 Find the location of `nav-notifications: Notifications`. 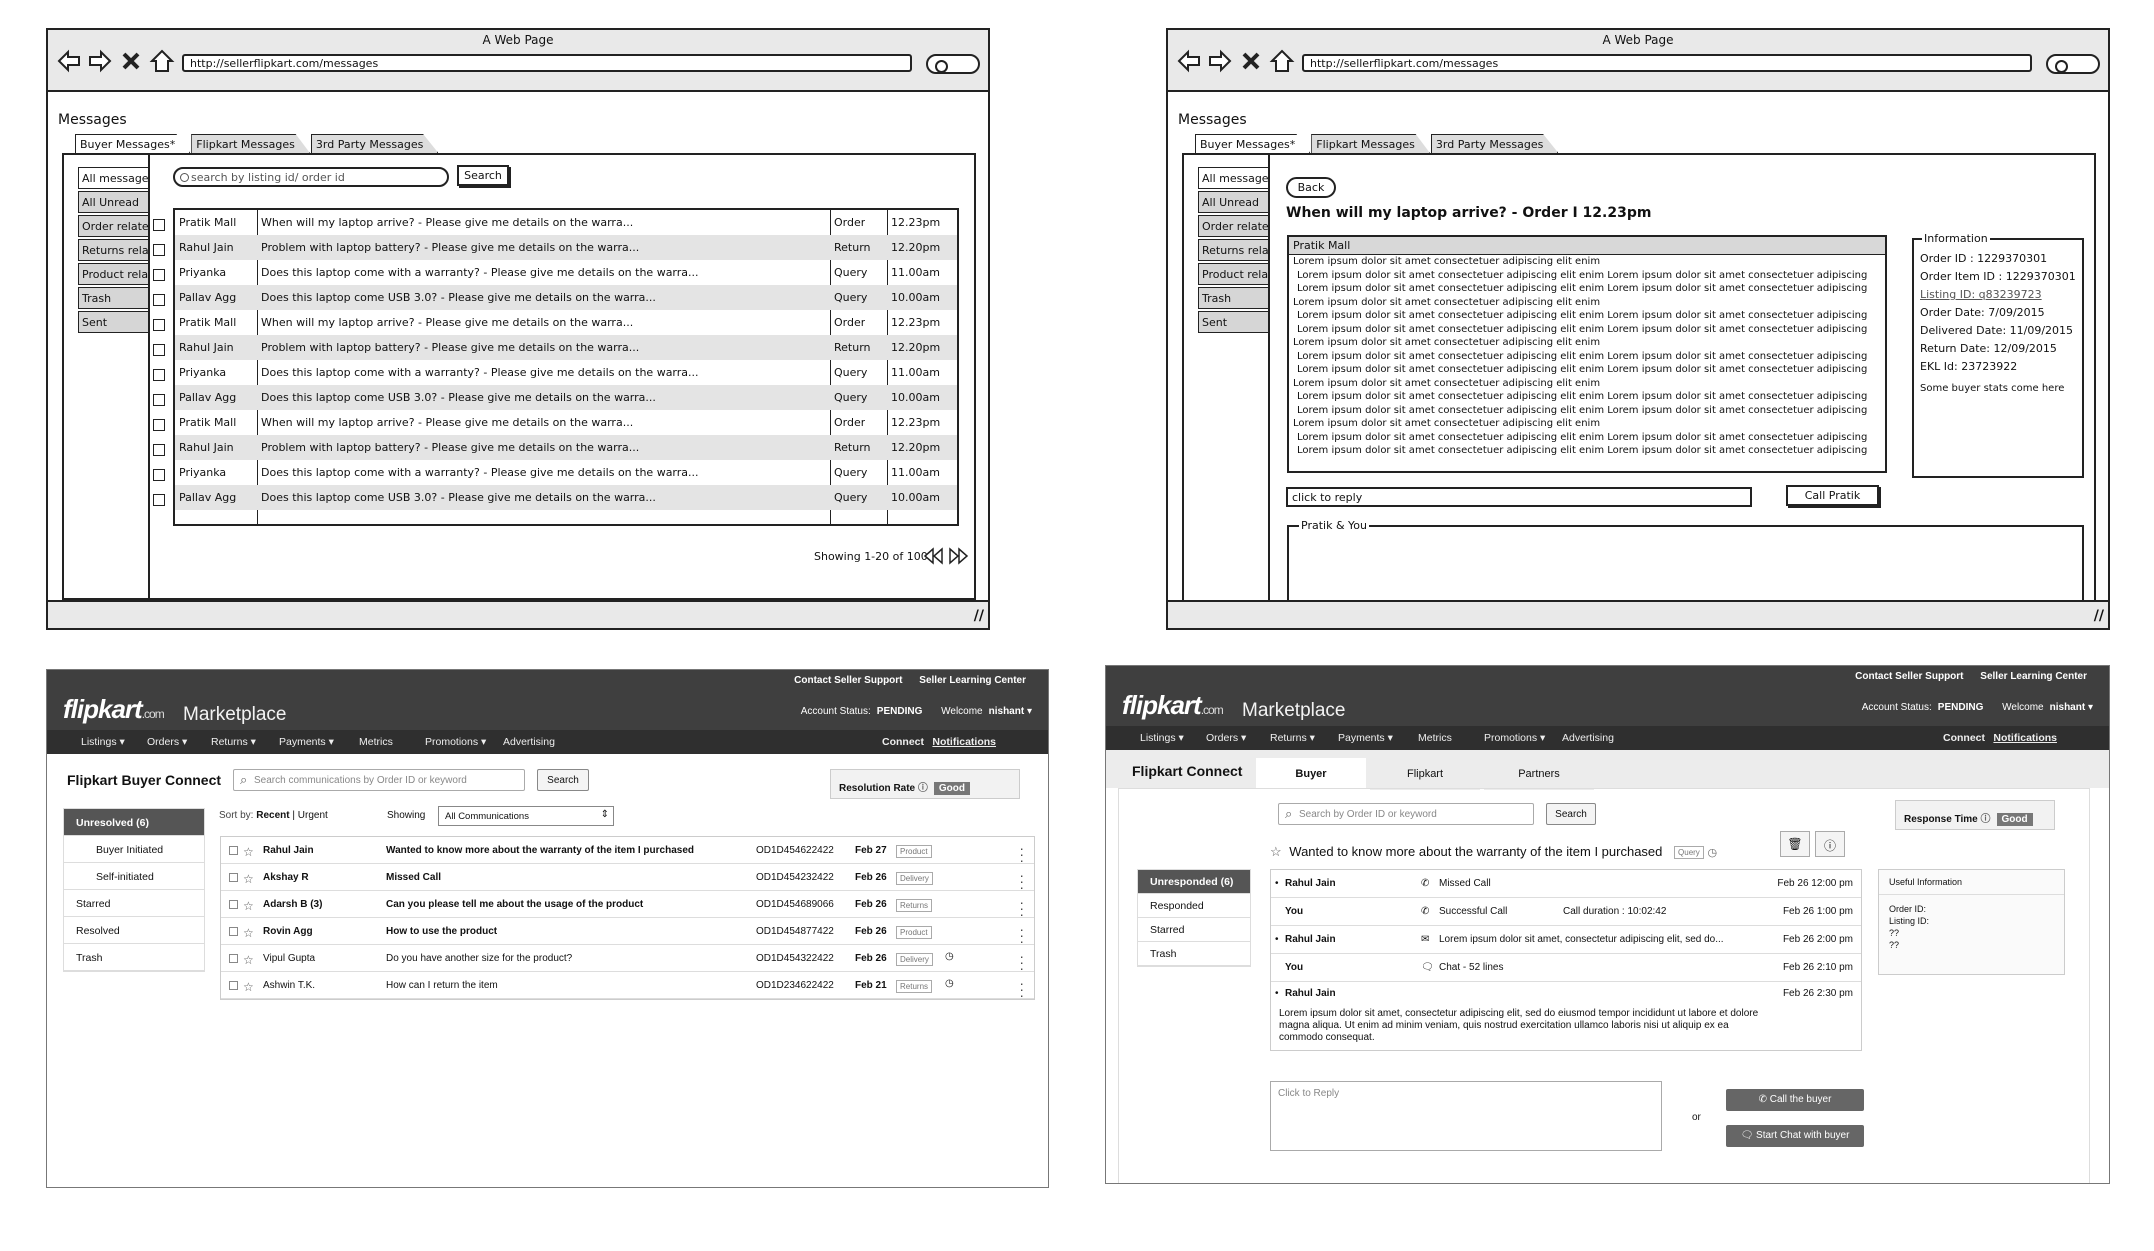

nav-notifications: Notifications is located at coordinates (964, 742).